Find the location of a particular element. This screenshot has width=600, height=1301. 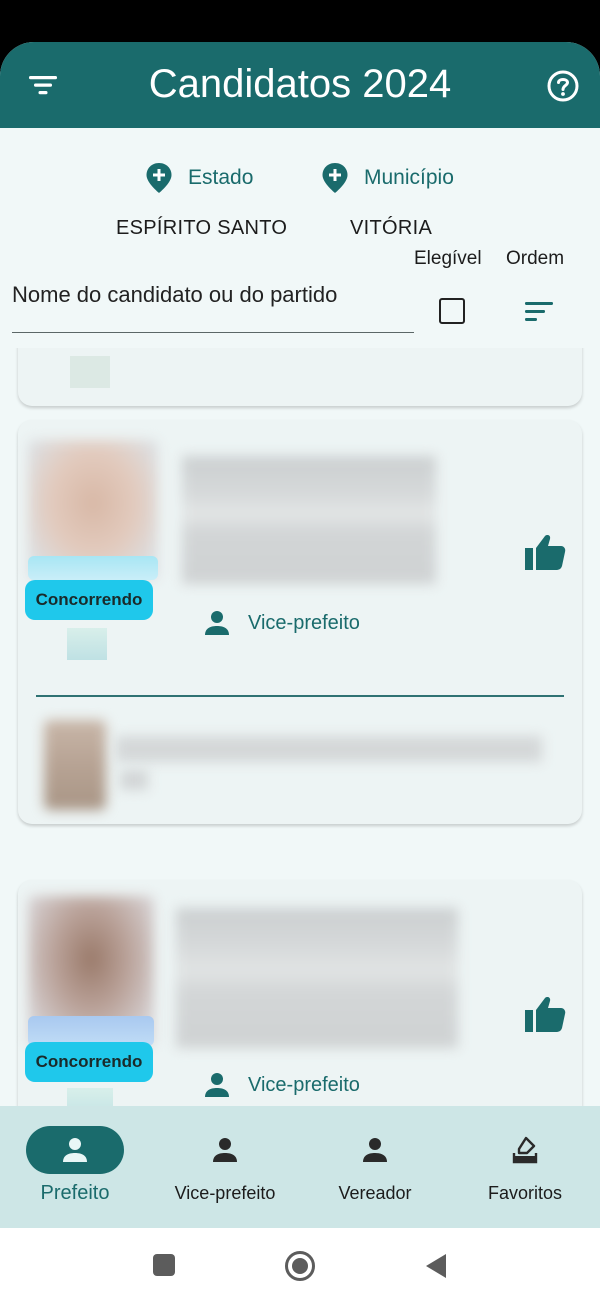

nav-label: Vice-prefeito is located at coordinates (225, 1193).